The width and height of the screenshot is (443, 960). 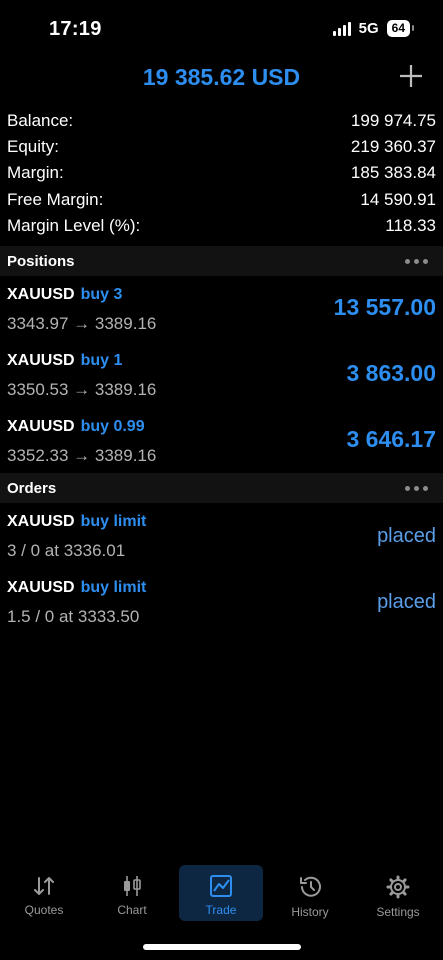 What do you see at coordinates (391, 439) in the screenshot?
I see `position-profit: 3 646.17` at bounding box center [391, 439].